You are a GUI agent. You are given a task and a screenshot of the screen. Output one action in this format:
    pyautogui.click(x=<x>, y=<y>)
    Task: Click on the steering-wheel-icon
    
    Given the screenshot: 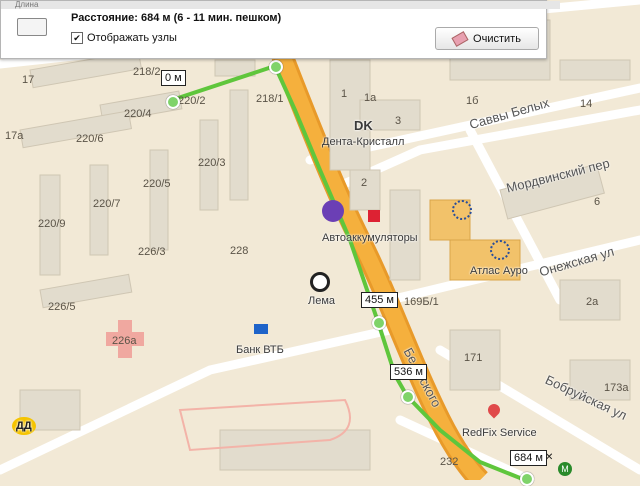 What is the action you would take?
    pyautogui.click(x=320, y=282)
    